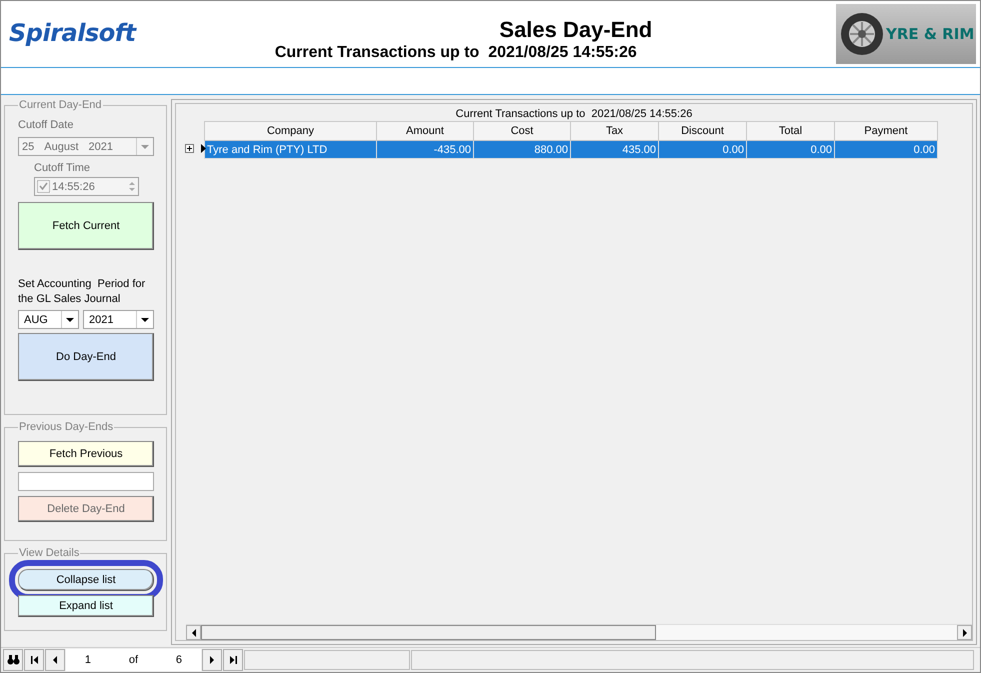 This screenshot has height=673, width=981. I want to click on table-cell: -435.00, so click(425, 149).